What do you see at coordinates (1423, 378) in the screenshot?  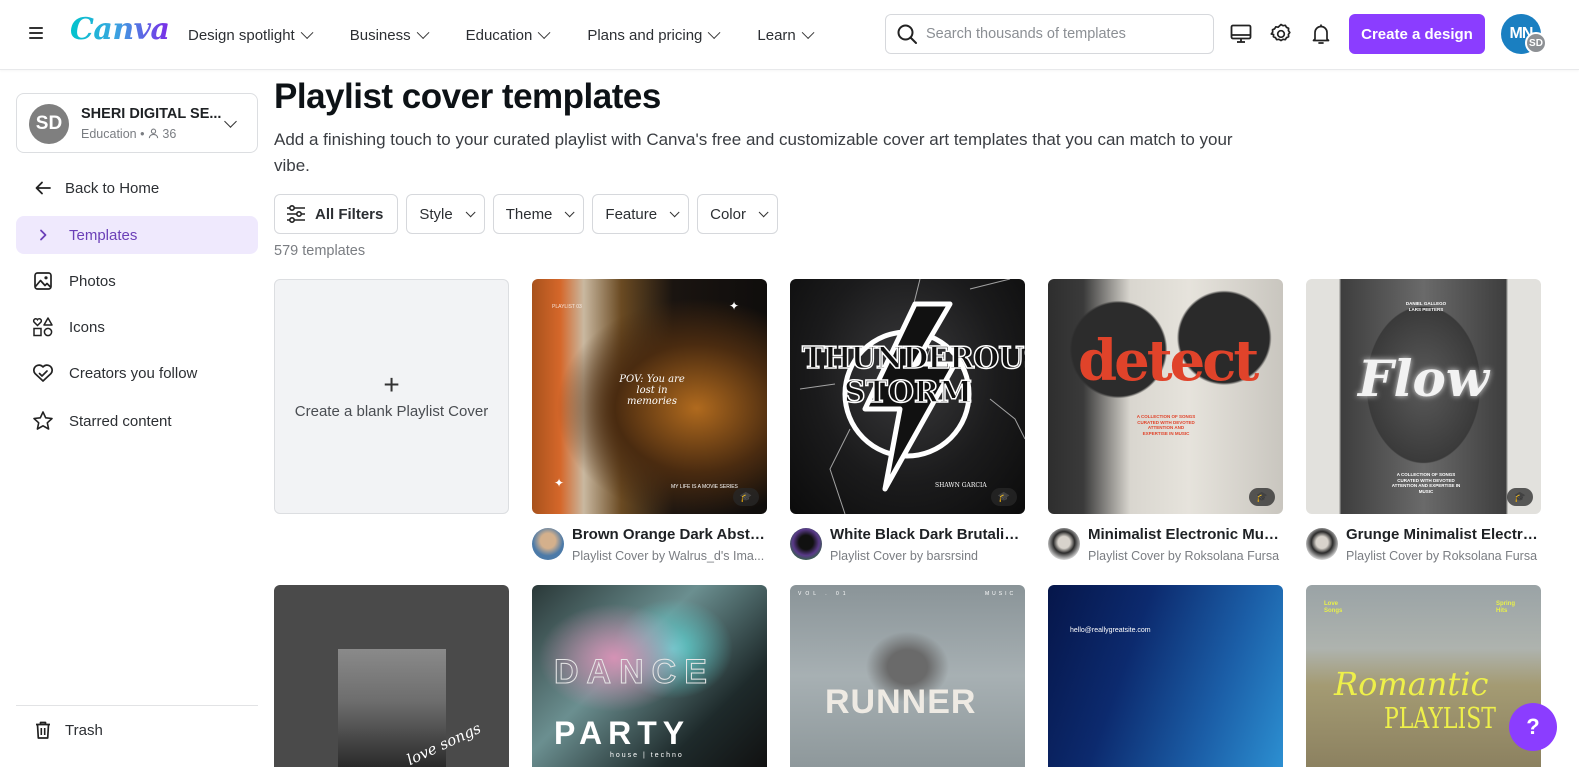 I see `thumb-text: Flow` at bounding box center [1423, 378].